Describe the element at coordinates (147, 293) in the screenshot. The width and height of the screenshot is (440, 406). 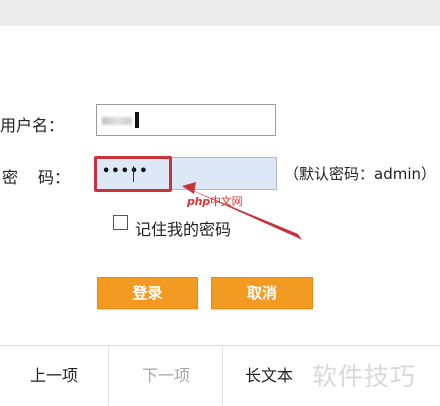
I see `login-button: 登录` at that location.